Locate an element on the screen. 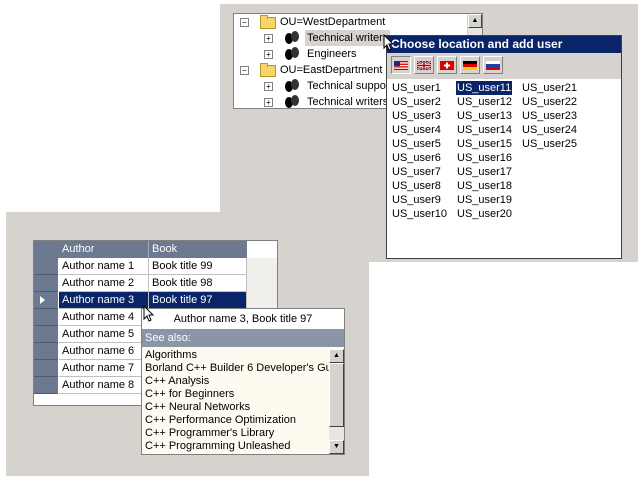 Image resolution: width=640 pixels, height=480 pixels. see-also-item: C++ Analysis is located at coordinates (177, 381).